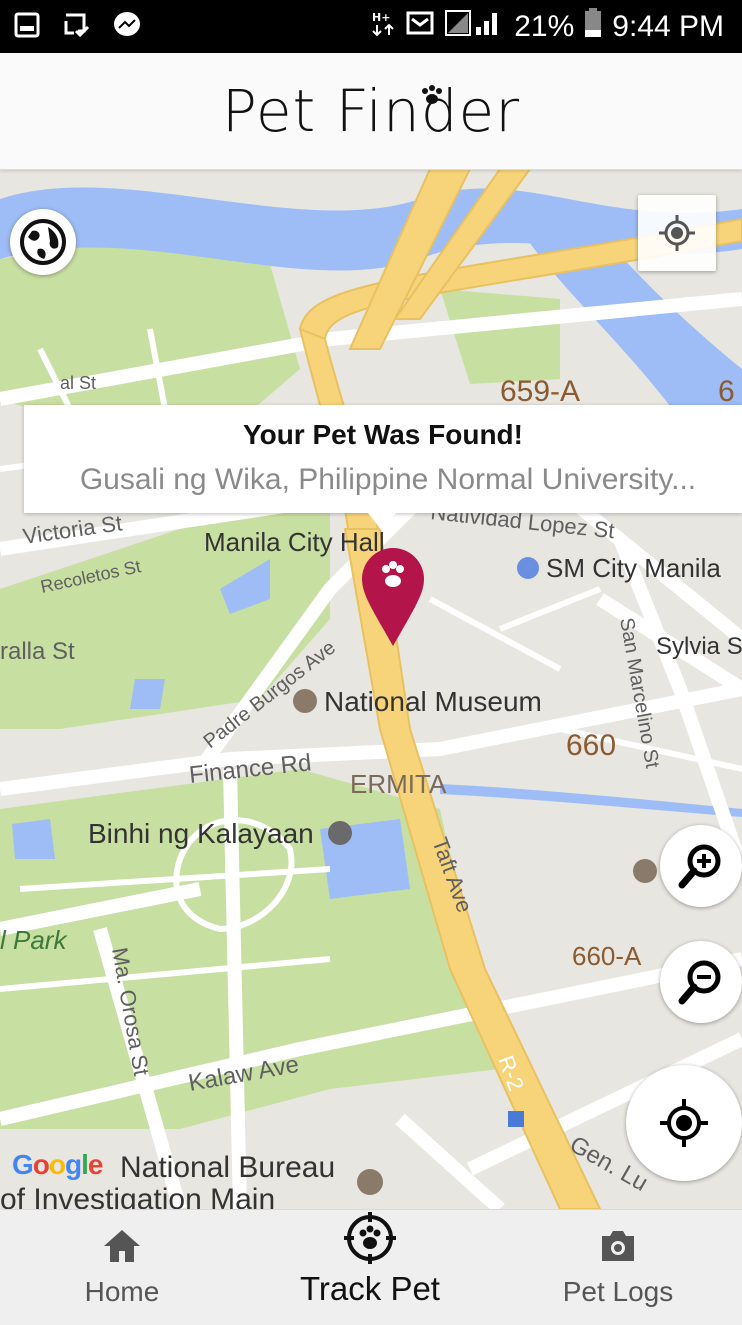 This screenshot has height=1325, width=742. I want to click on zoom-out-icon, so click(699, 982).